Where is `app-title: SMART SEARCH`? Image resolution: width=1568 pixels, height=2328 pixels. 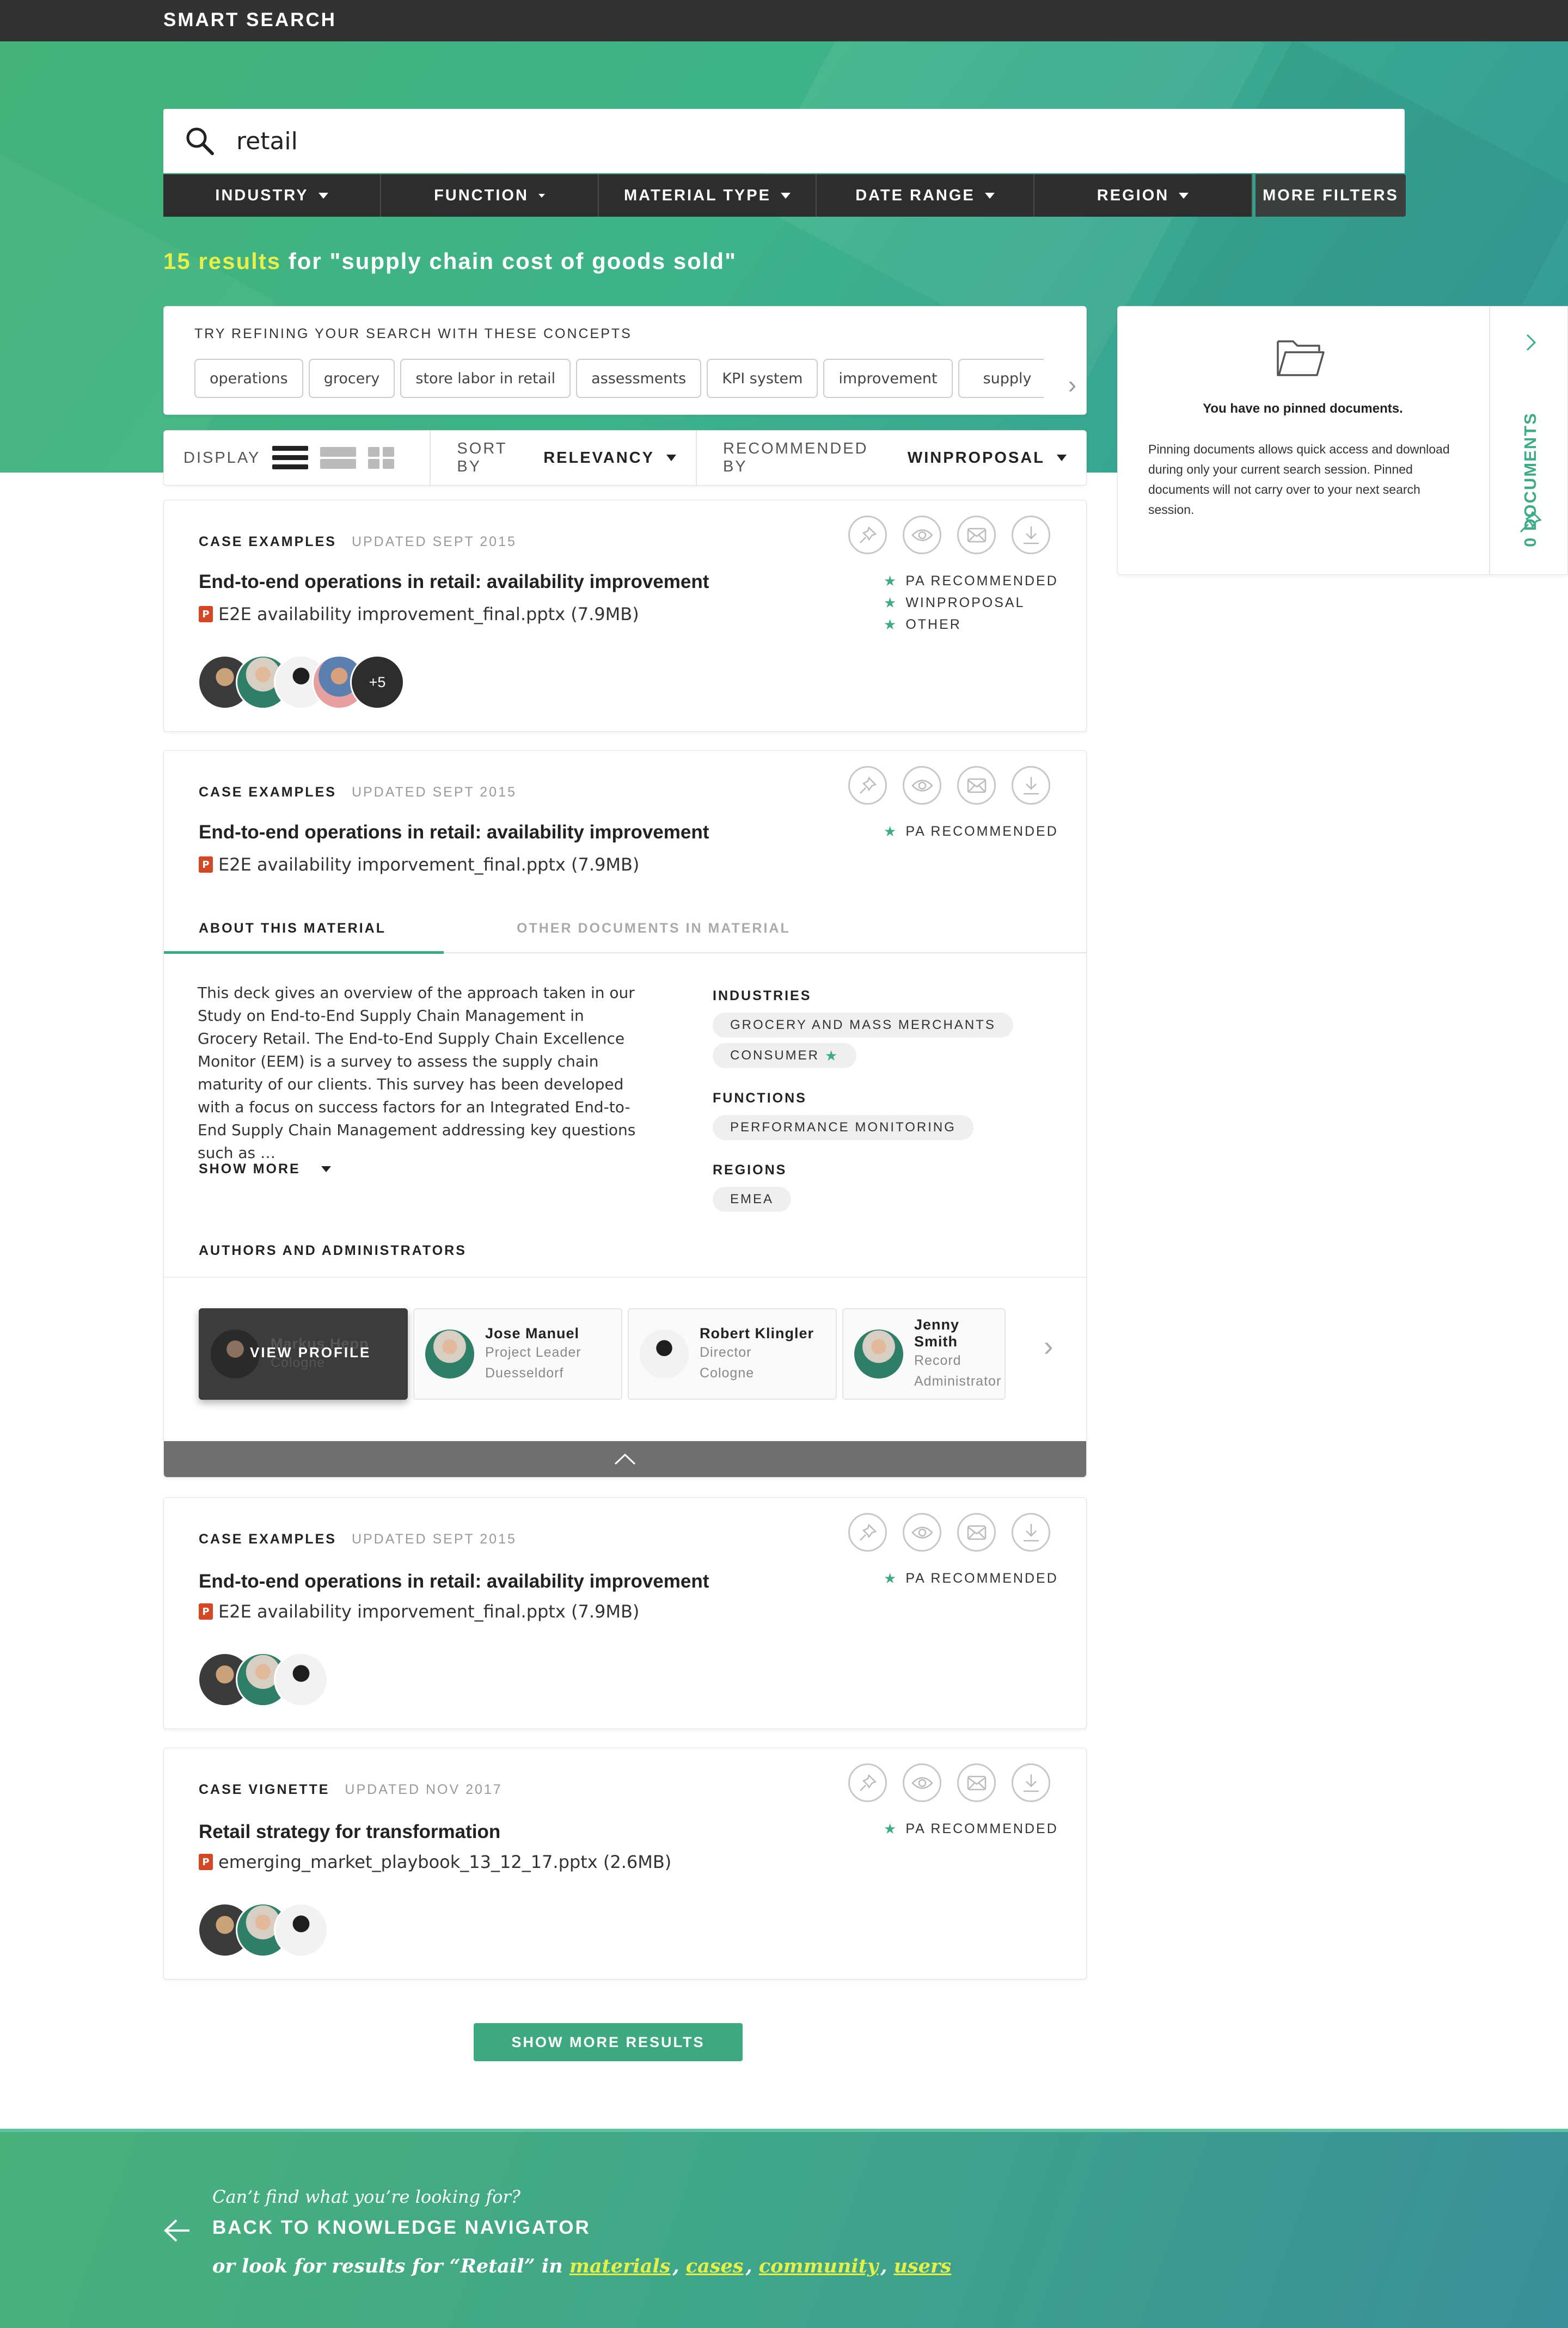 app-title: SMART SEARCH is located at coordinates (249, 19).